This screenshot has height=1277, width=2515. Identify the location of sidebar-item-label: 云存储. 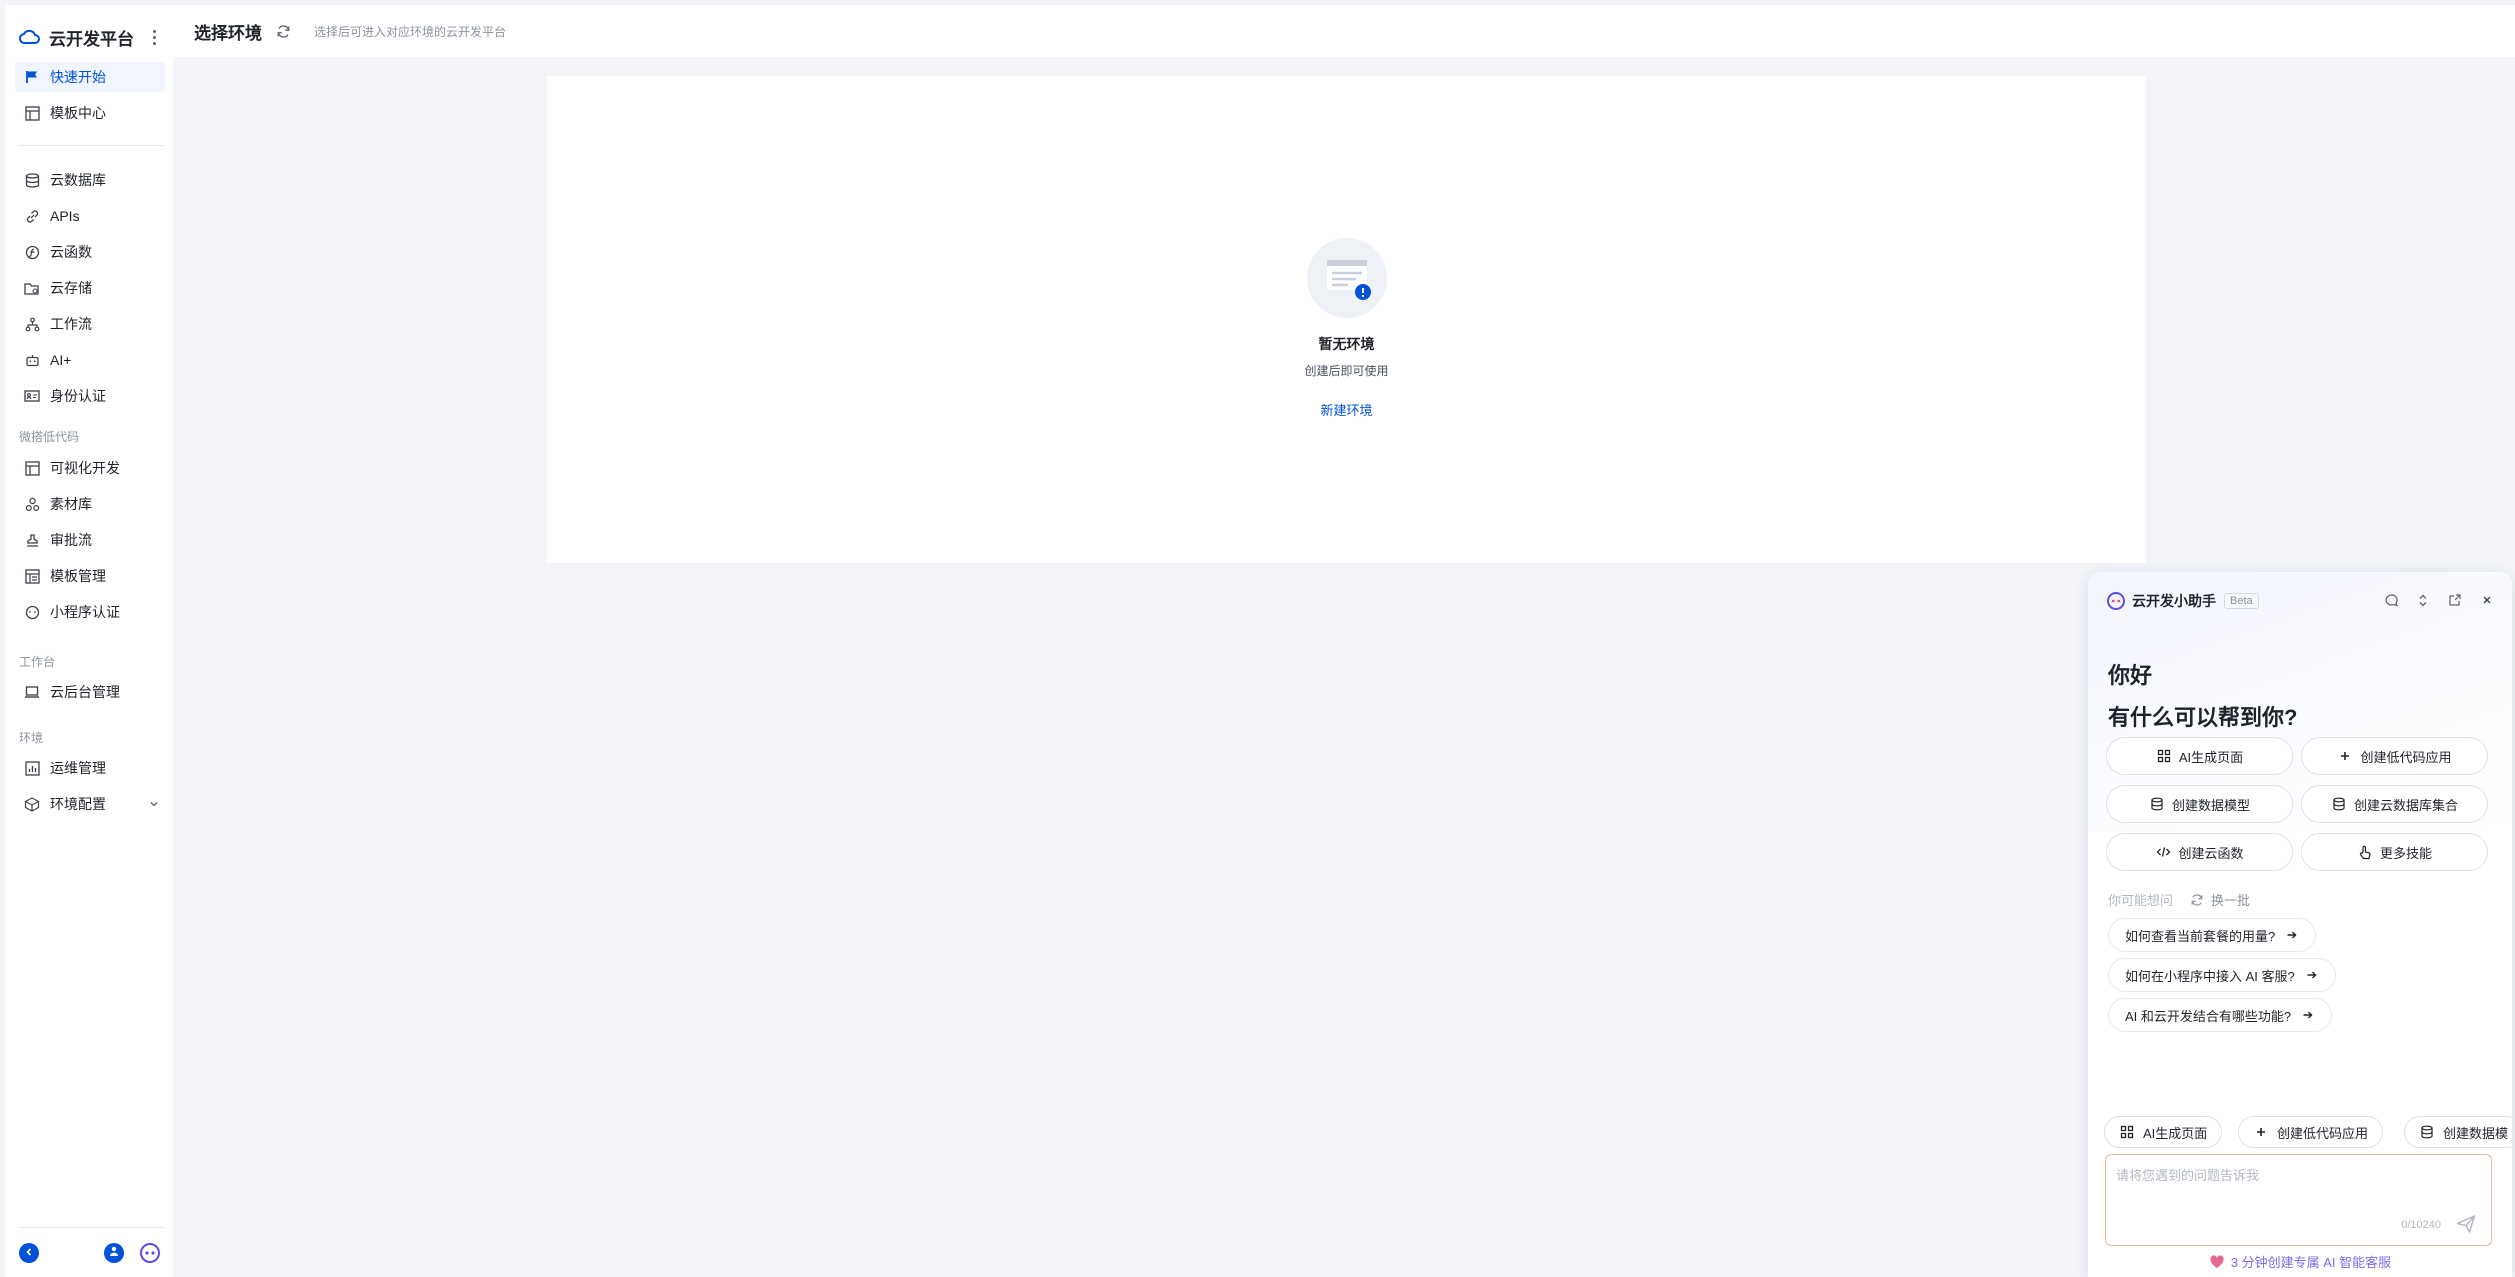
(71, 288).